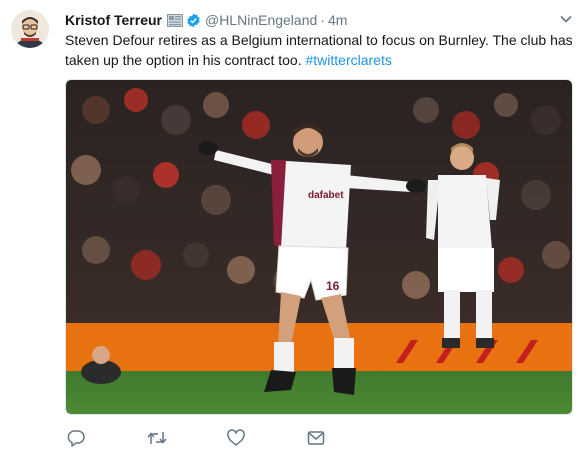  I want to click on reply-button, so click(105, 438).